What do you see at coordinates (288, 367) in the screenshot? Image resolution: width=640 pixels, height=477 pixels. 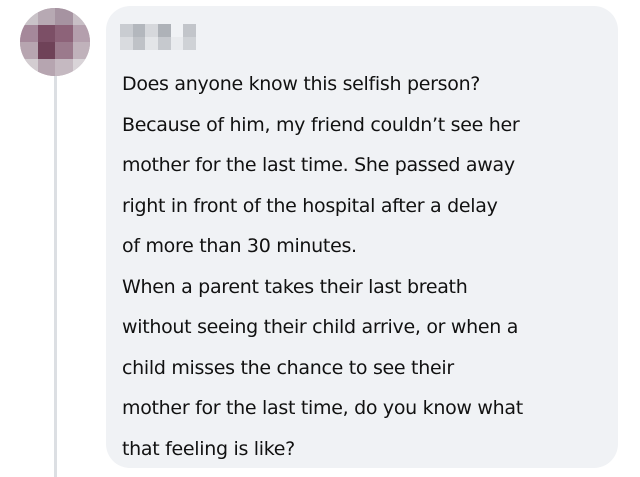 I see `comment-line: child misses the chance to see their` at bounding box center [288, 367].